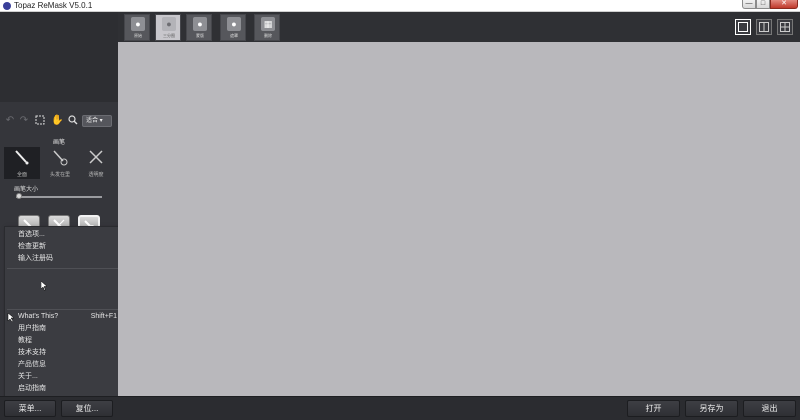 This screenshot has width=800, height=420. Describe the element at coordinates (66, 329) in the screenshot. I see `menu-item-user-guide: 用户指南` at that location.